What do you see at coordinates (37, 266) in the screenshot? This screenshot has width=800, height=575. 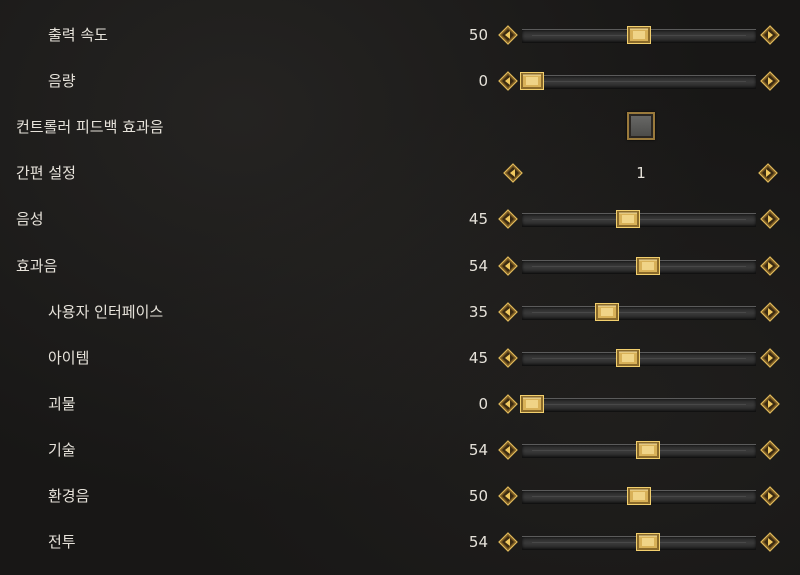 I see `setting-label: 효과음` at bounding box center [37, 266].